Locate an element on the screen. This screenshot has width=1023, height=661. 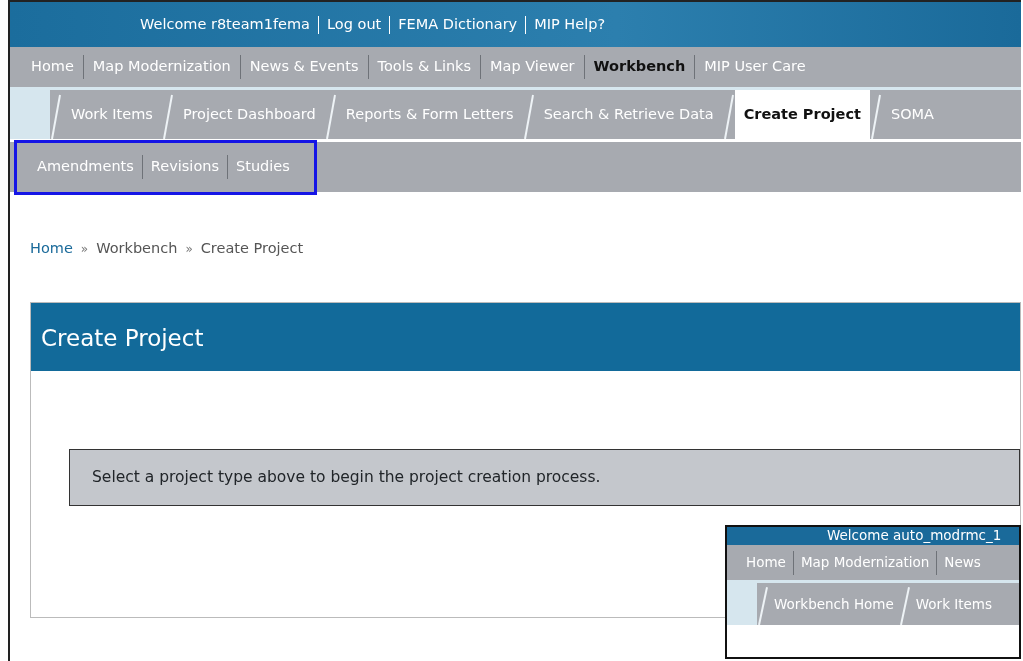
sub-nav-link: Revisions is located at coordinates (184, 167).